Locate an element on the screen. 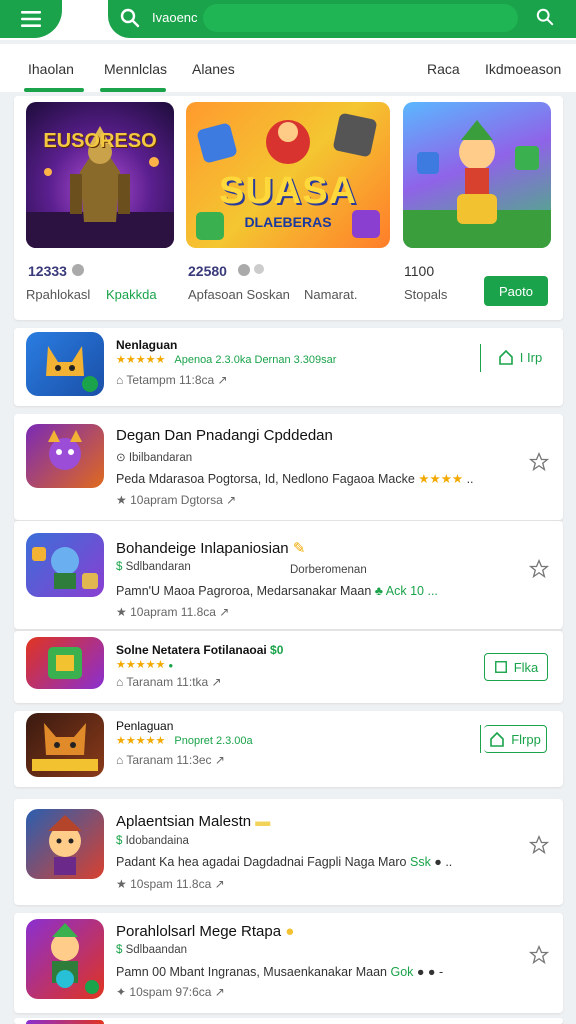 The image size is (576, 1024). app-description-tail: Ssk is located at coordinates (420, 862).